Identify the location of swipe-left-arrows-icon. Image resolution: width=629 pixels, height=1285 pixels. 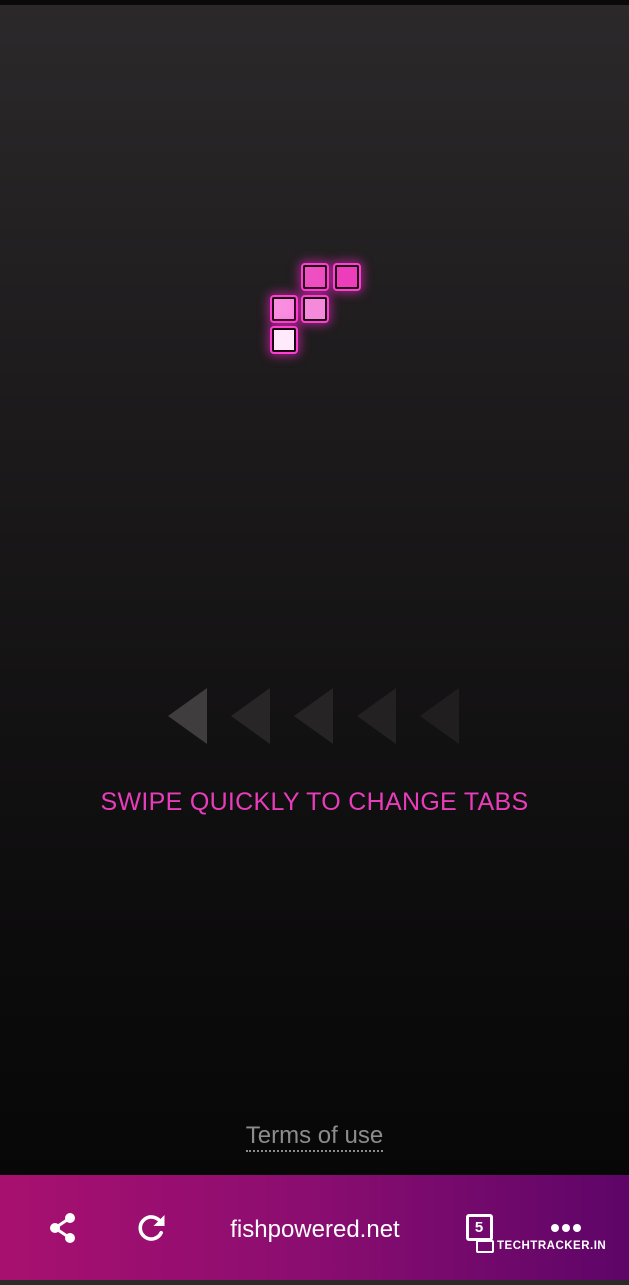
(318, 716).